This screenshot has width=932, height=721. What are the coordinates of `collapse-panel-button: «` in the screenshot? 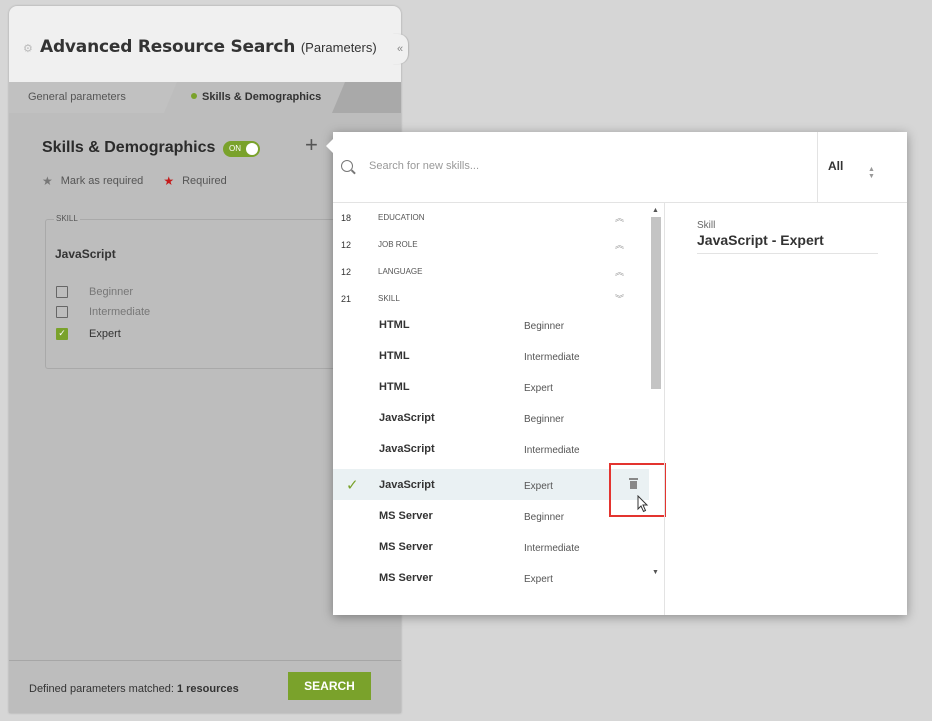 It's located at (400, 49).